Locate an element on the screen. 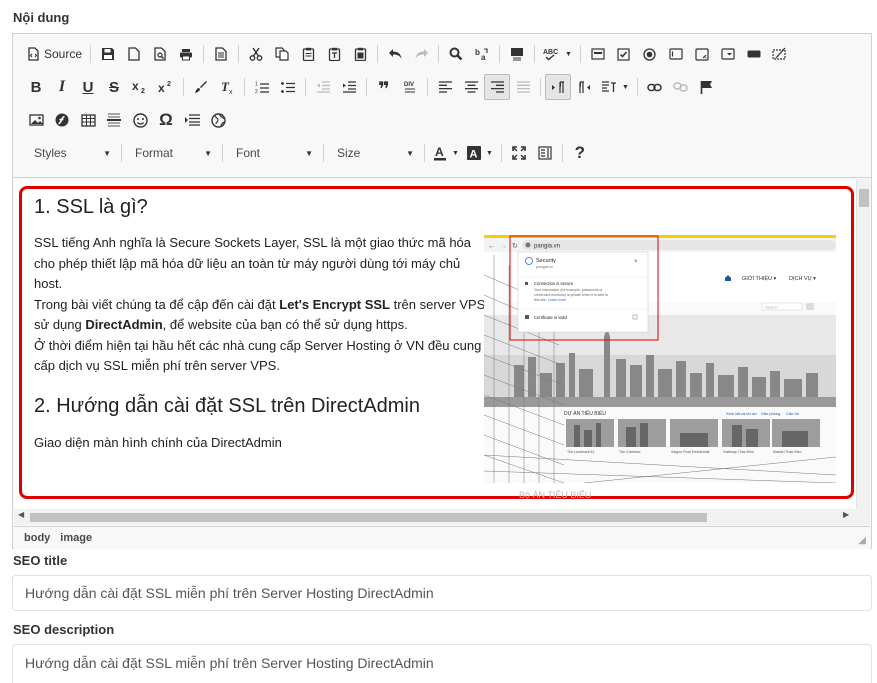 The height and width of the screenshot is (683, 877). resize-handle-icon: ◢ is located at coordinates (862, 540).